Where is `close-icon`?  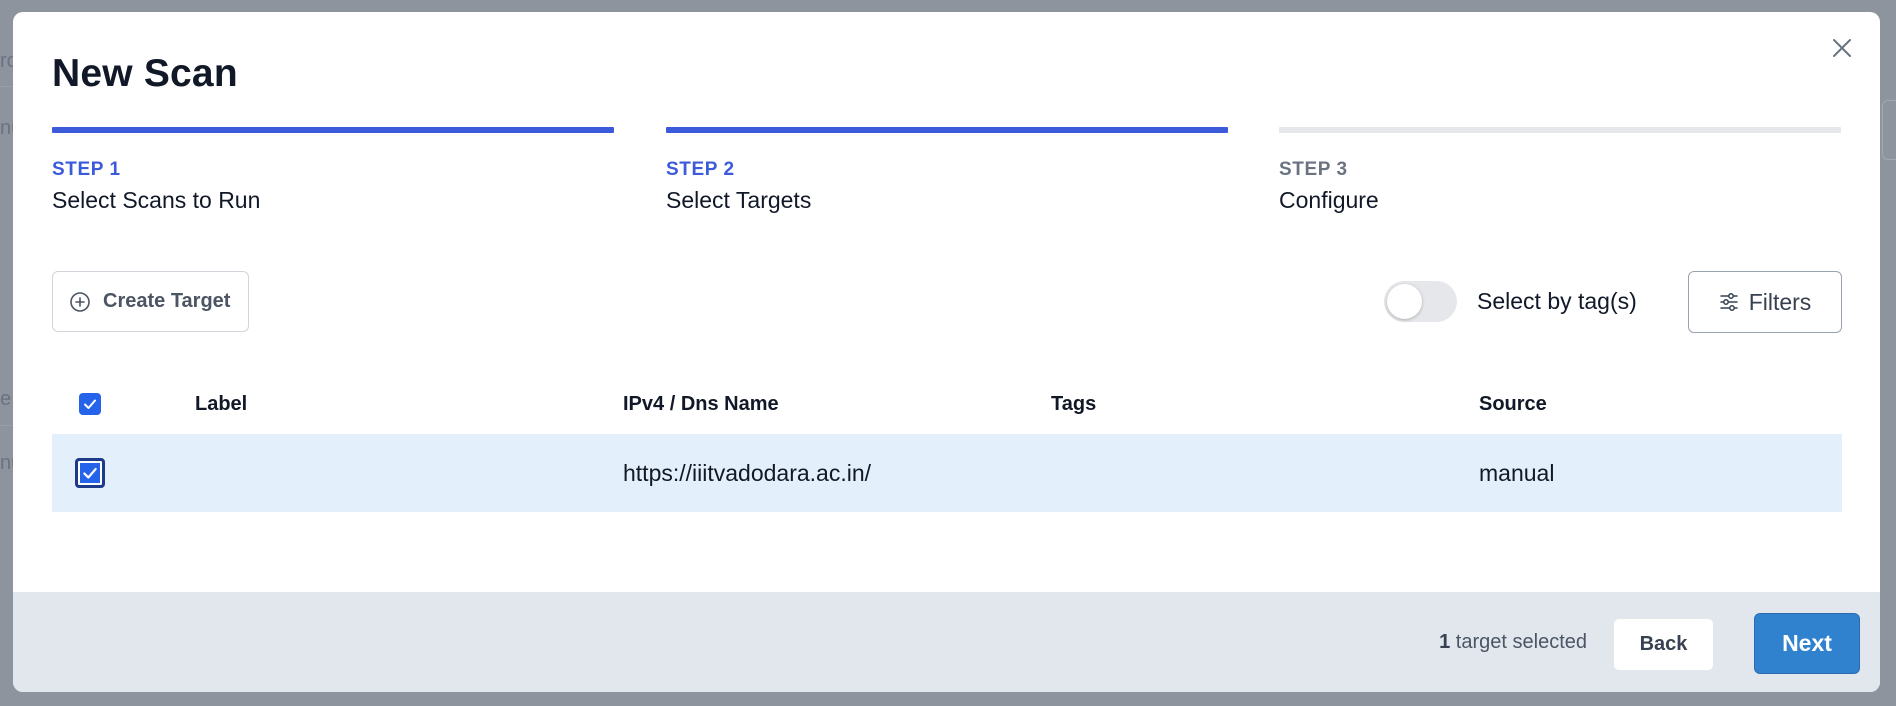
close-icon is located at coordinates (1842, 48).